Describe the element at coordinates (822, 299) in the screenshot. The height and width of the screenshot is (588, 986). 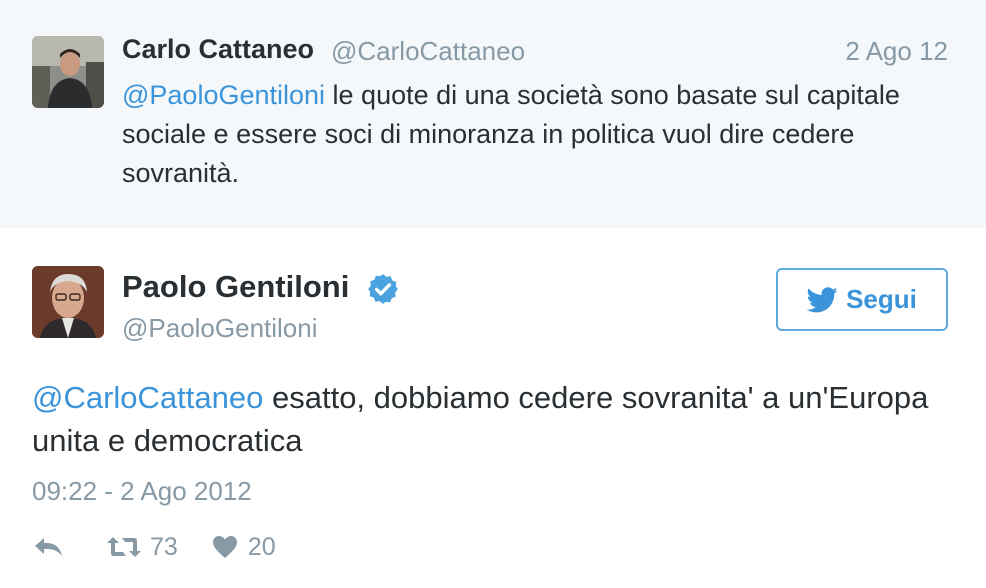
I see `twitter-bird-icon` at that location.